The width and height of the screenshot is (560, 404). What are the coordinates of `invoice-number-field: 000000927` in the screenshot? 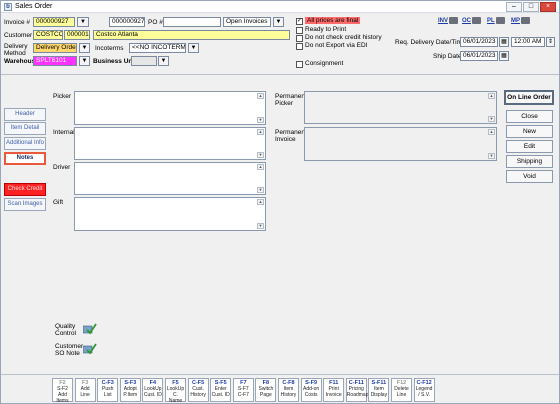 It's located at (54, 22).